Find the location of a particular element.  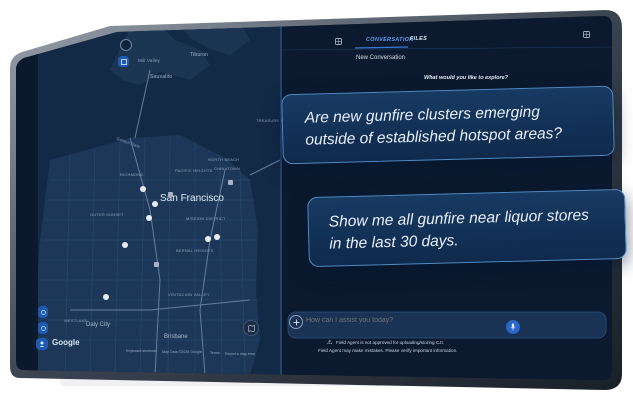

user-icon is located at coordinates (42, 344).